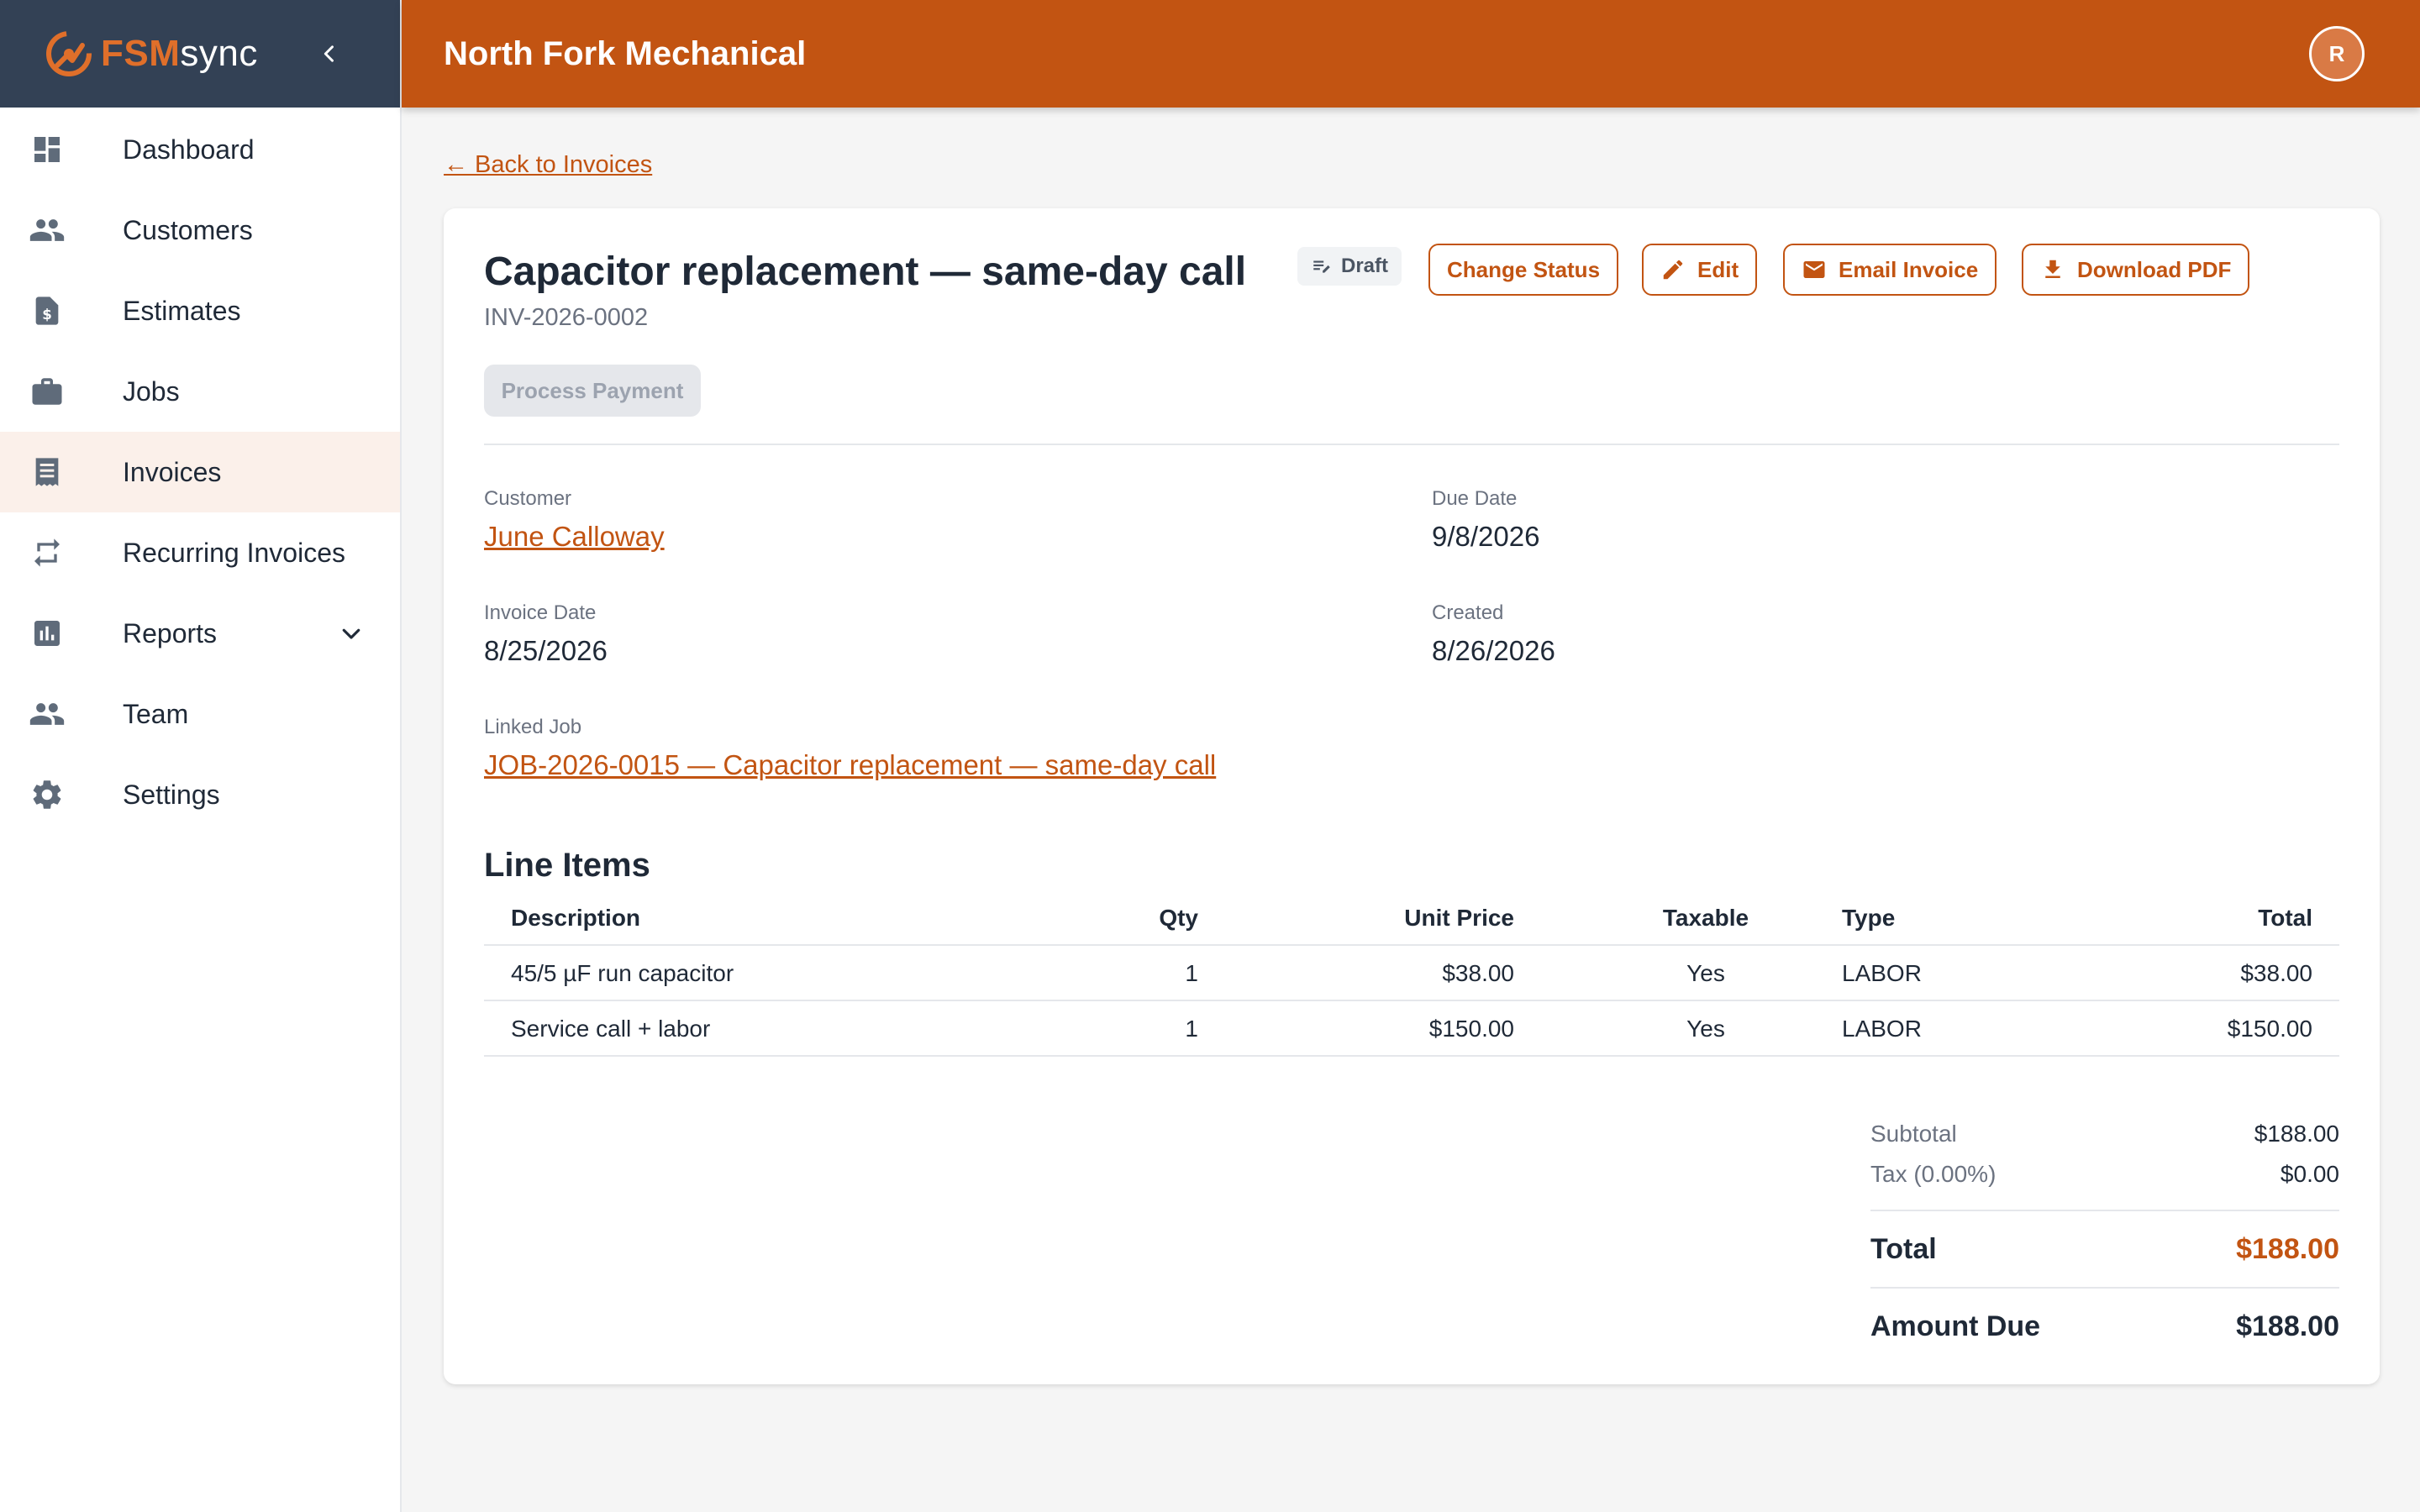 The height and width of the screenshot is (1512, 2420). I want to click on company-name: North Fork Mechanical, so click(626, 53).